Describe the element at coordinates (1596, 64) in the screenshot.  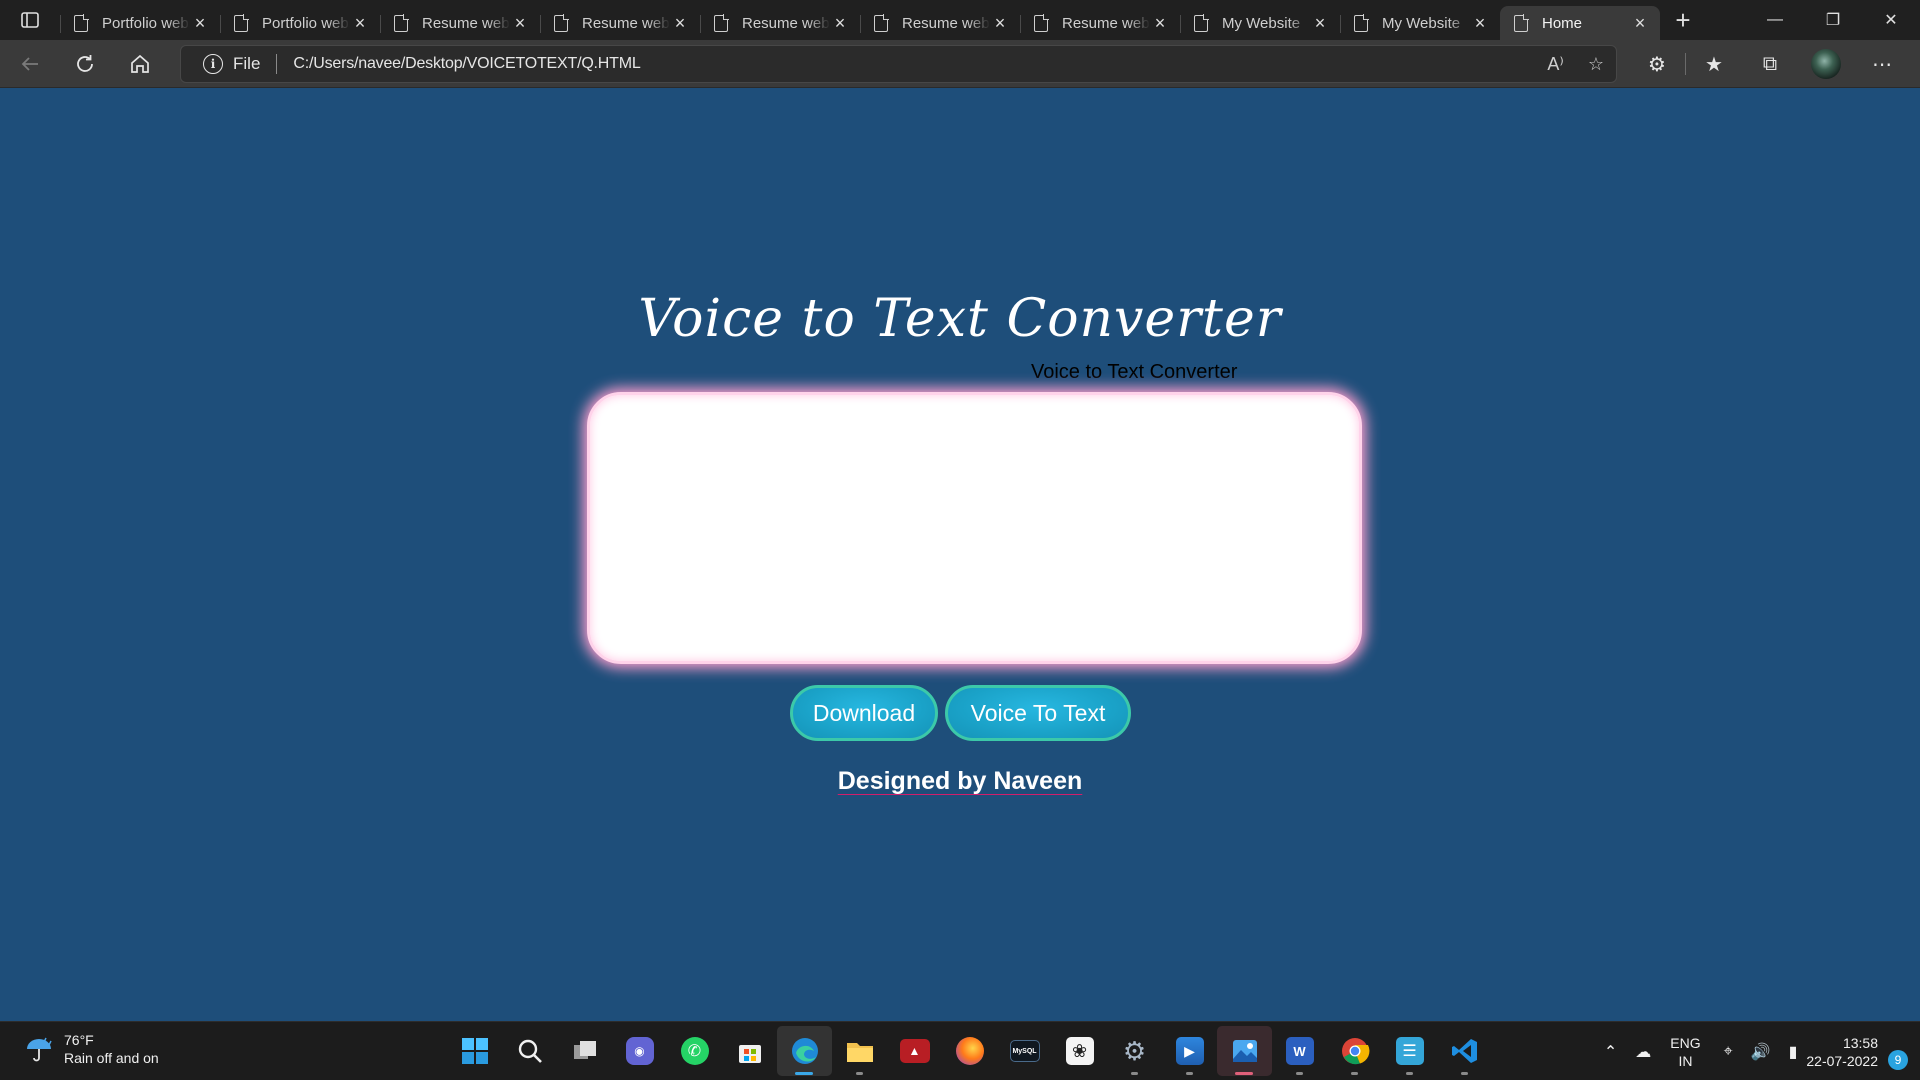
I see `add-favorite-icon: ☆` at that location.